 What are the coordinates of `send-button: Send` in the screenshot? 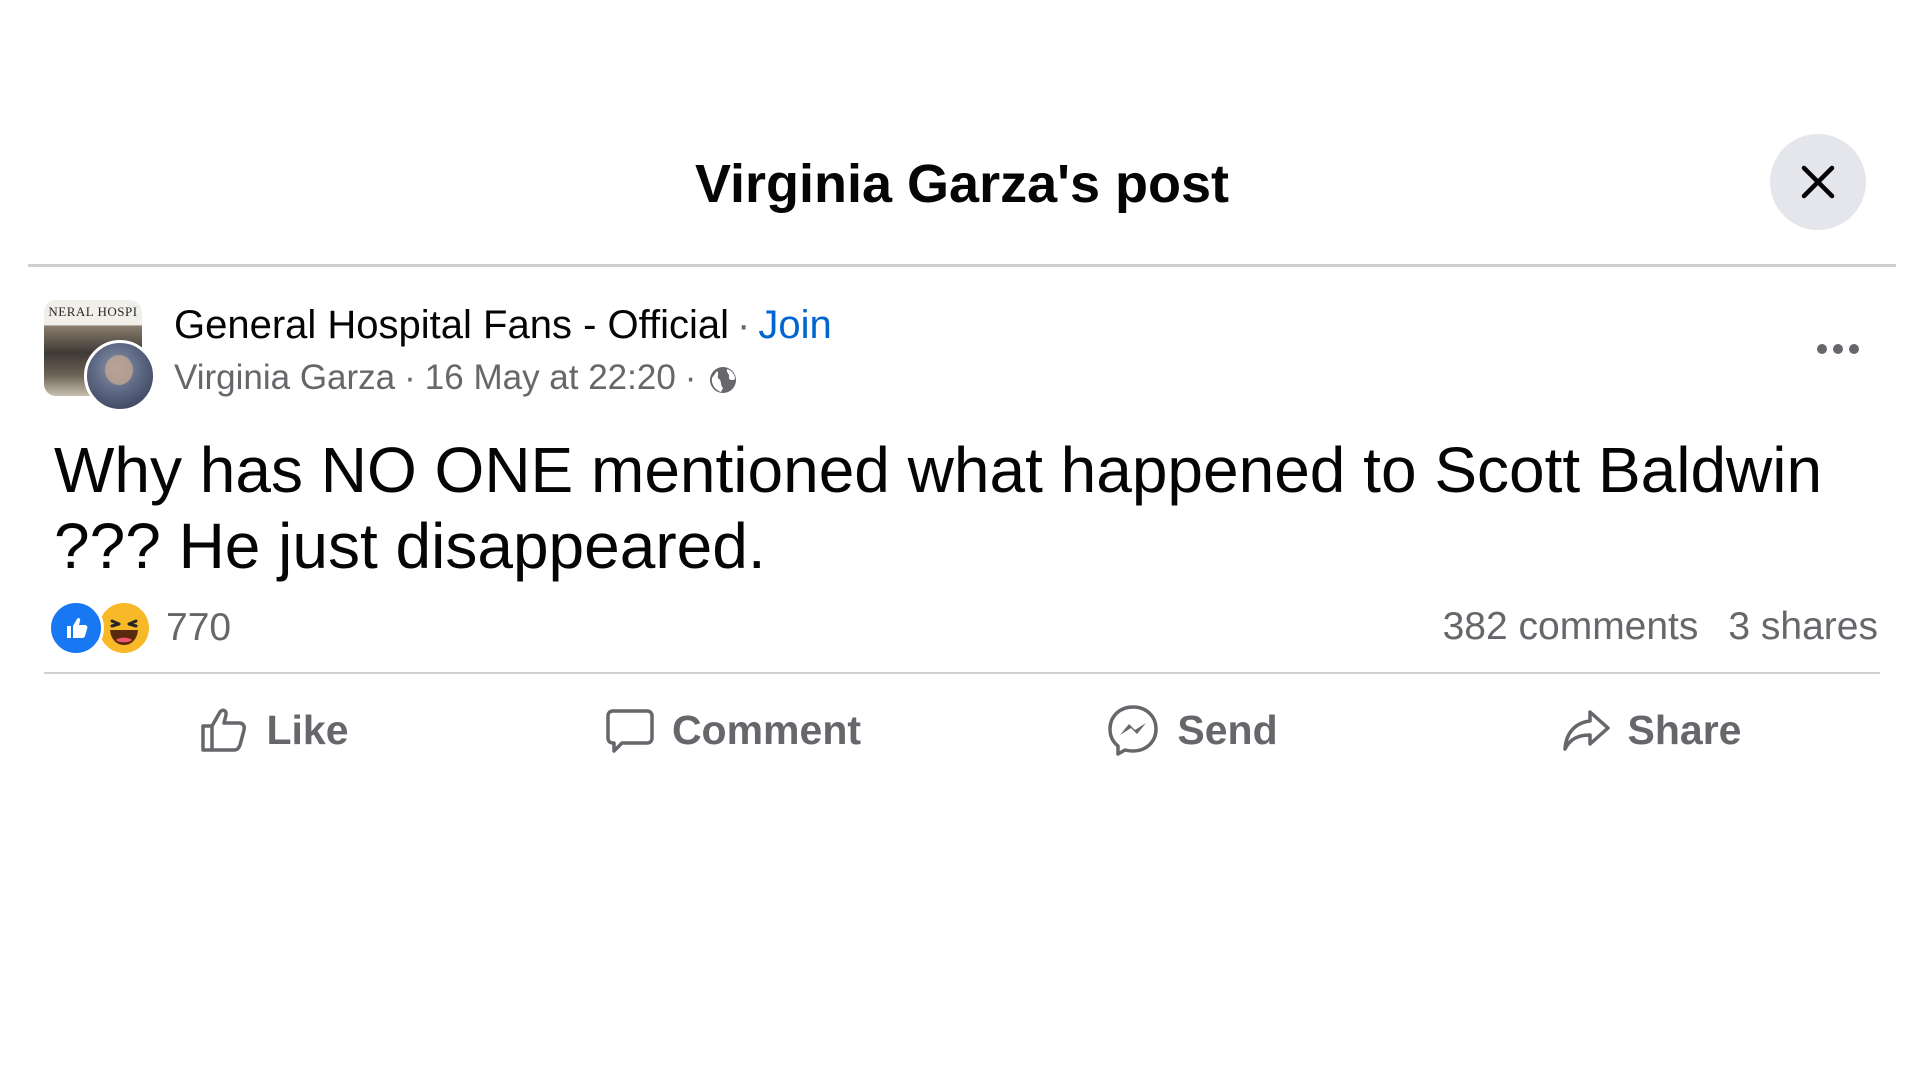 It's located at (1191, 730).